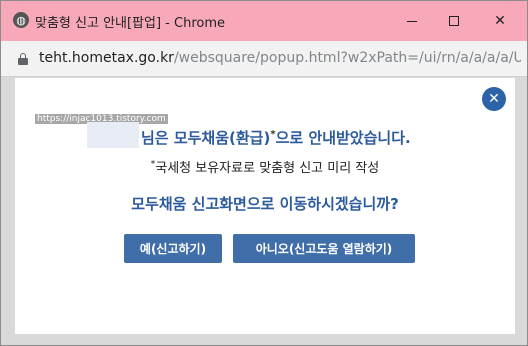 The height and width of the screenshot is (346, 528). Describe the element at coordinates (113, 135) in the screenshot. I see `redacted-name` at that location.